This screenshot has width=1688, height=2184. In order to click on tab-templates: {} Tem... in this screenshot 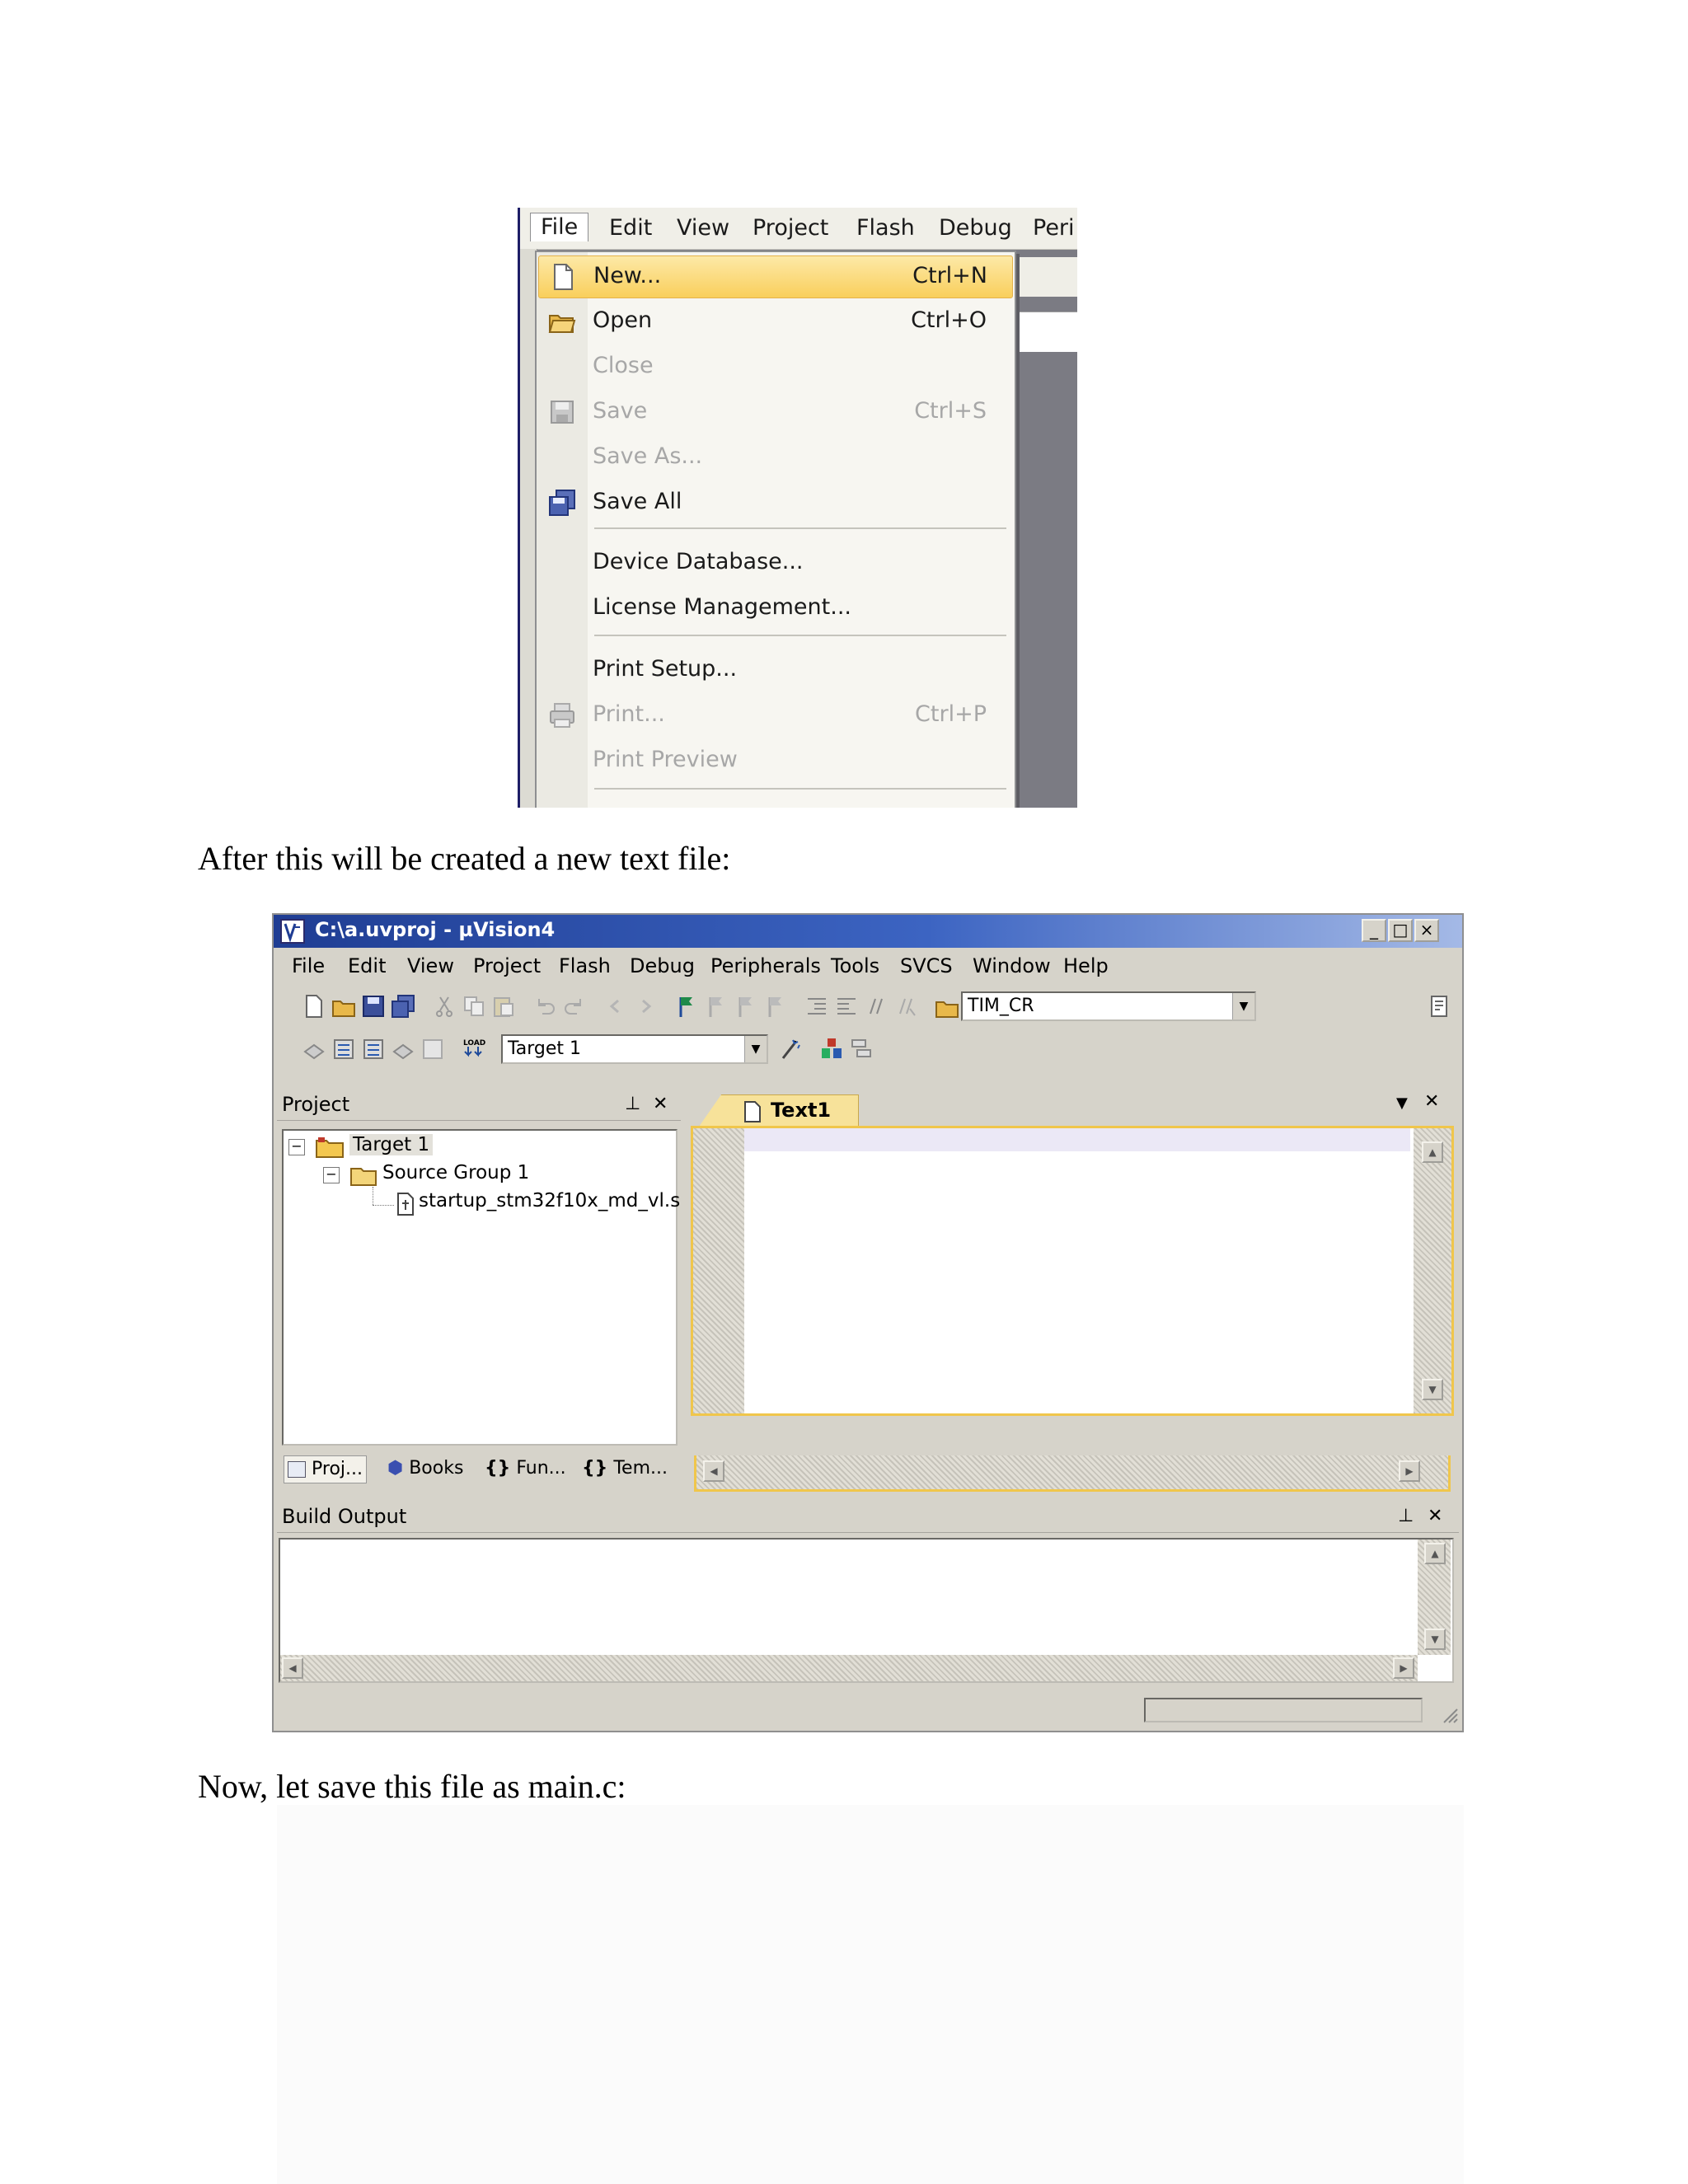, I will do `click(625, 1468)`.